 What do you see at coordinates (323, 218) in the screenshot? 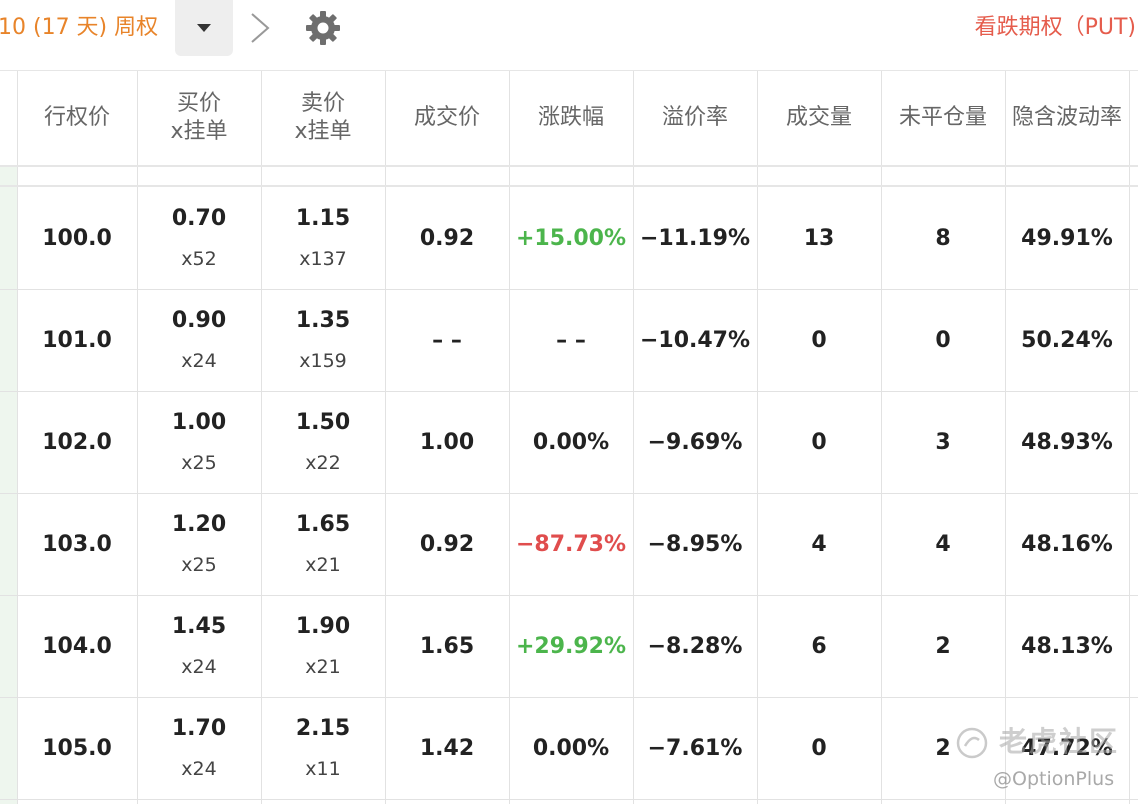
I see `ask-price: 1.15` at bounding box center [323, 218].